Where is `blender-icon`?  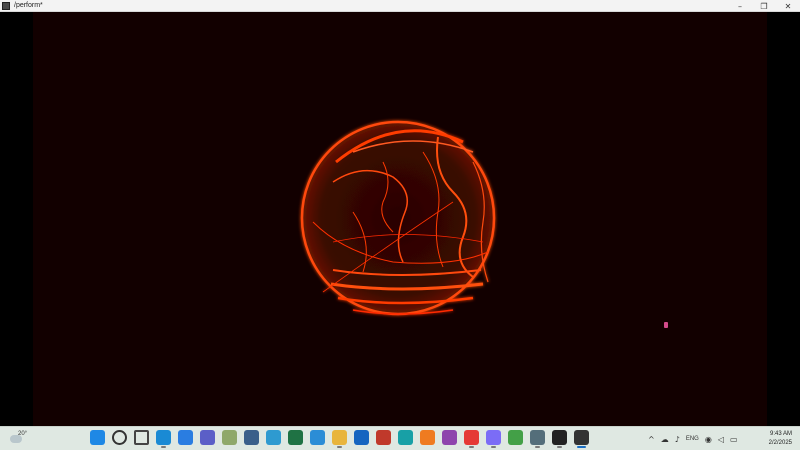
blender-icon is located at coordinates (427, 437).